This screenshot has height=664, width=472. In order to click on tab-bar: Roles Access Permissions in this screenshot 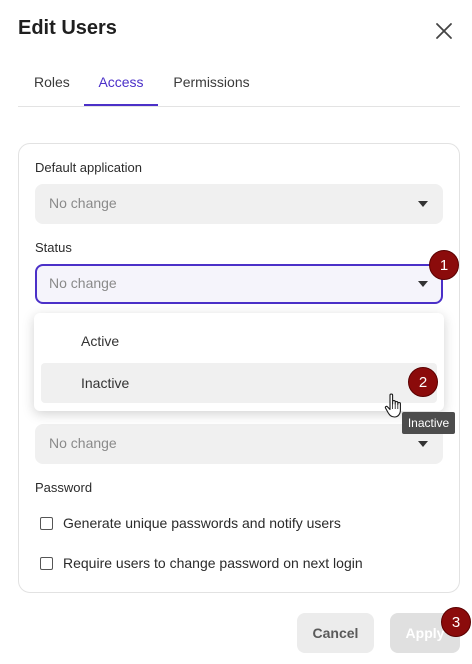, I will do `click(239, 86)`.